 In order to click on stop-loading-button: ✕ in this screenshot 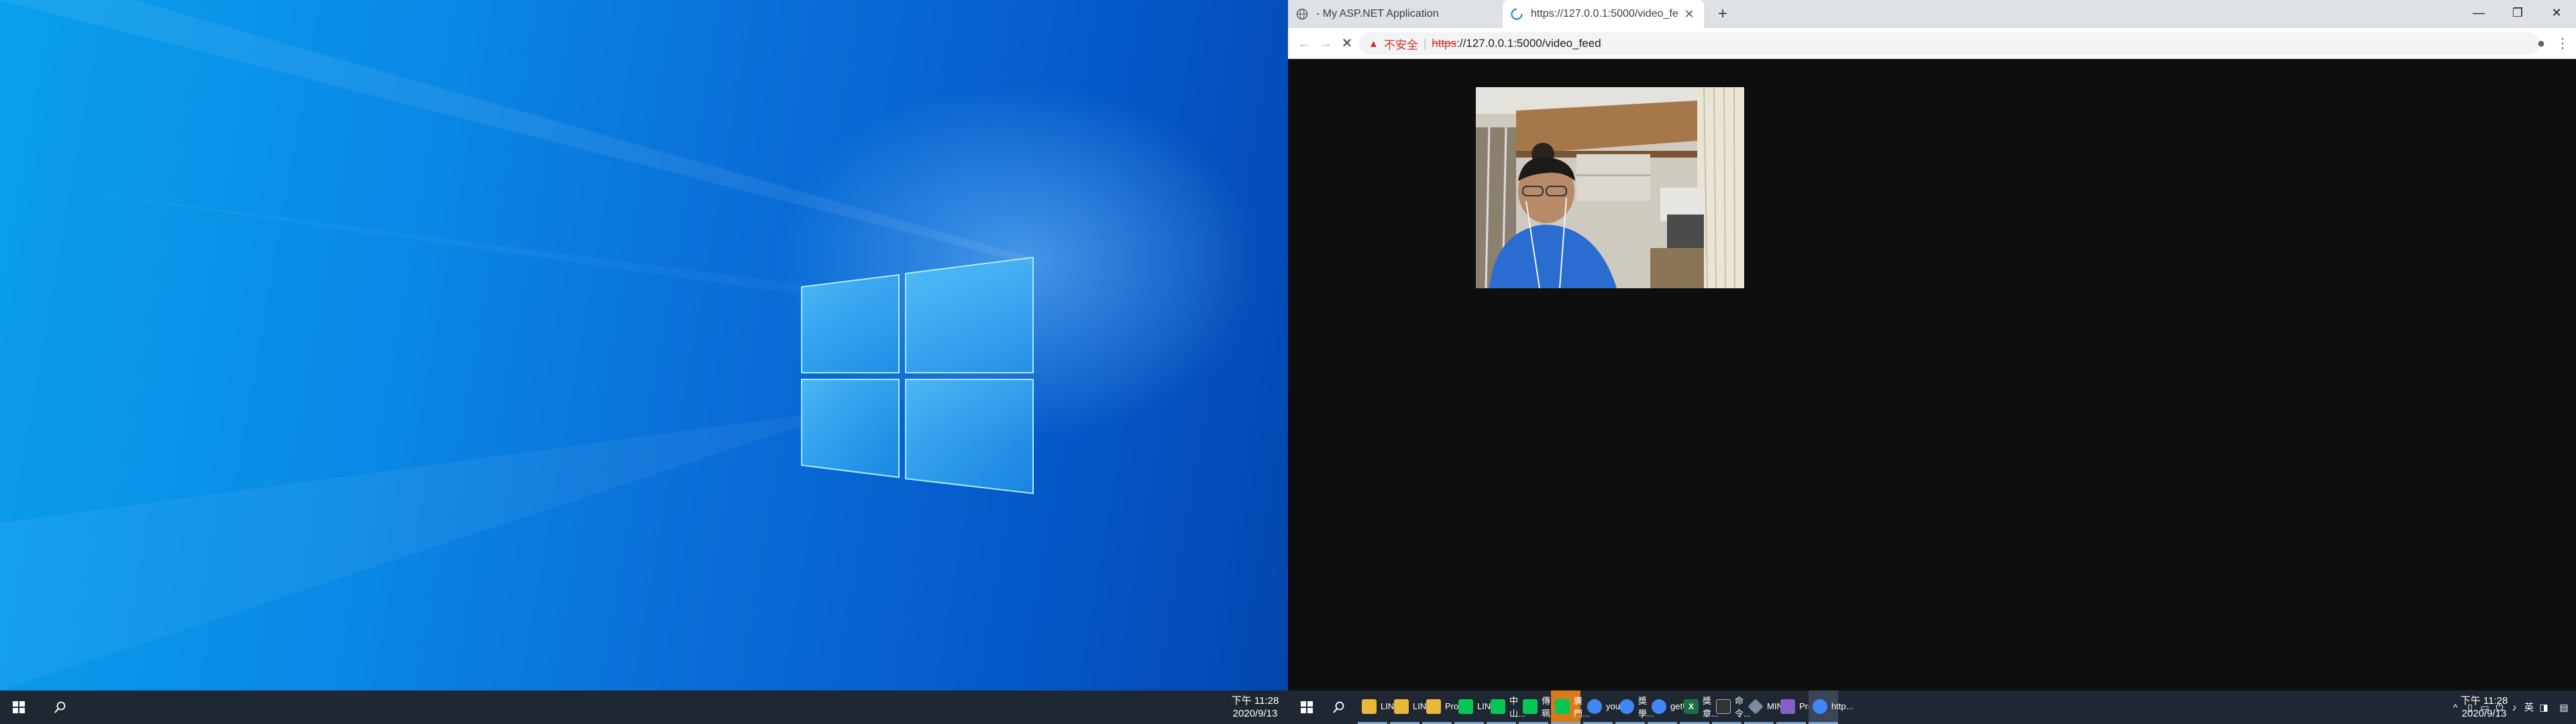, I will do `click(1347, 43)`.